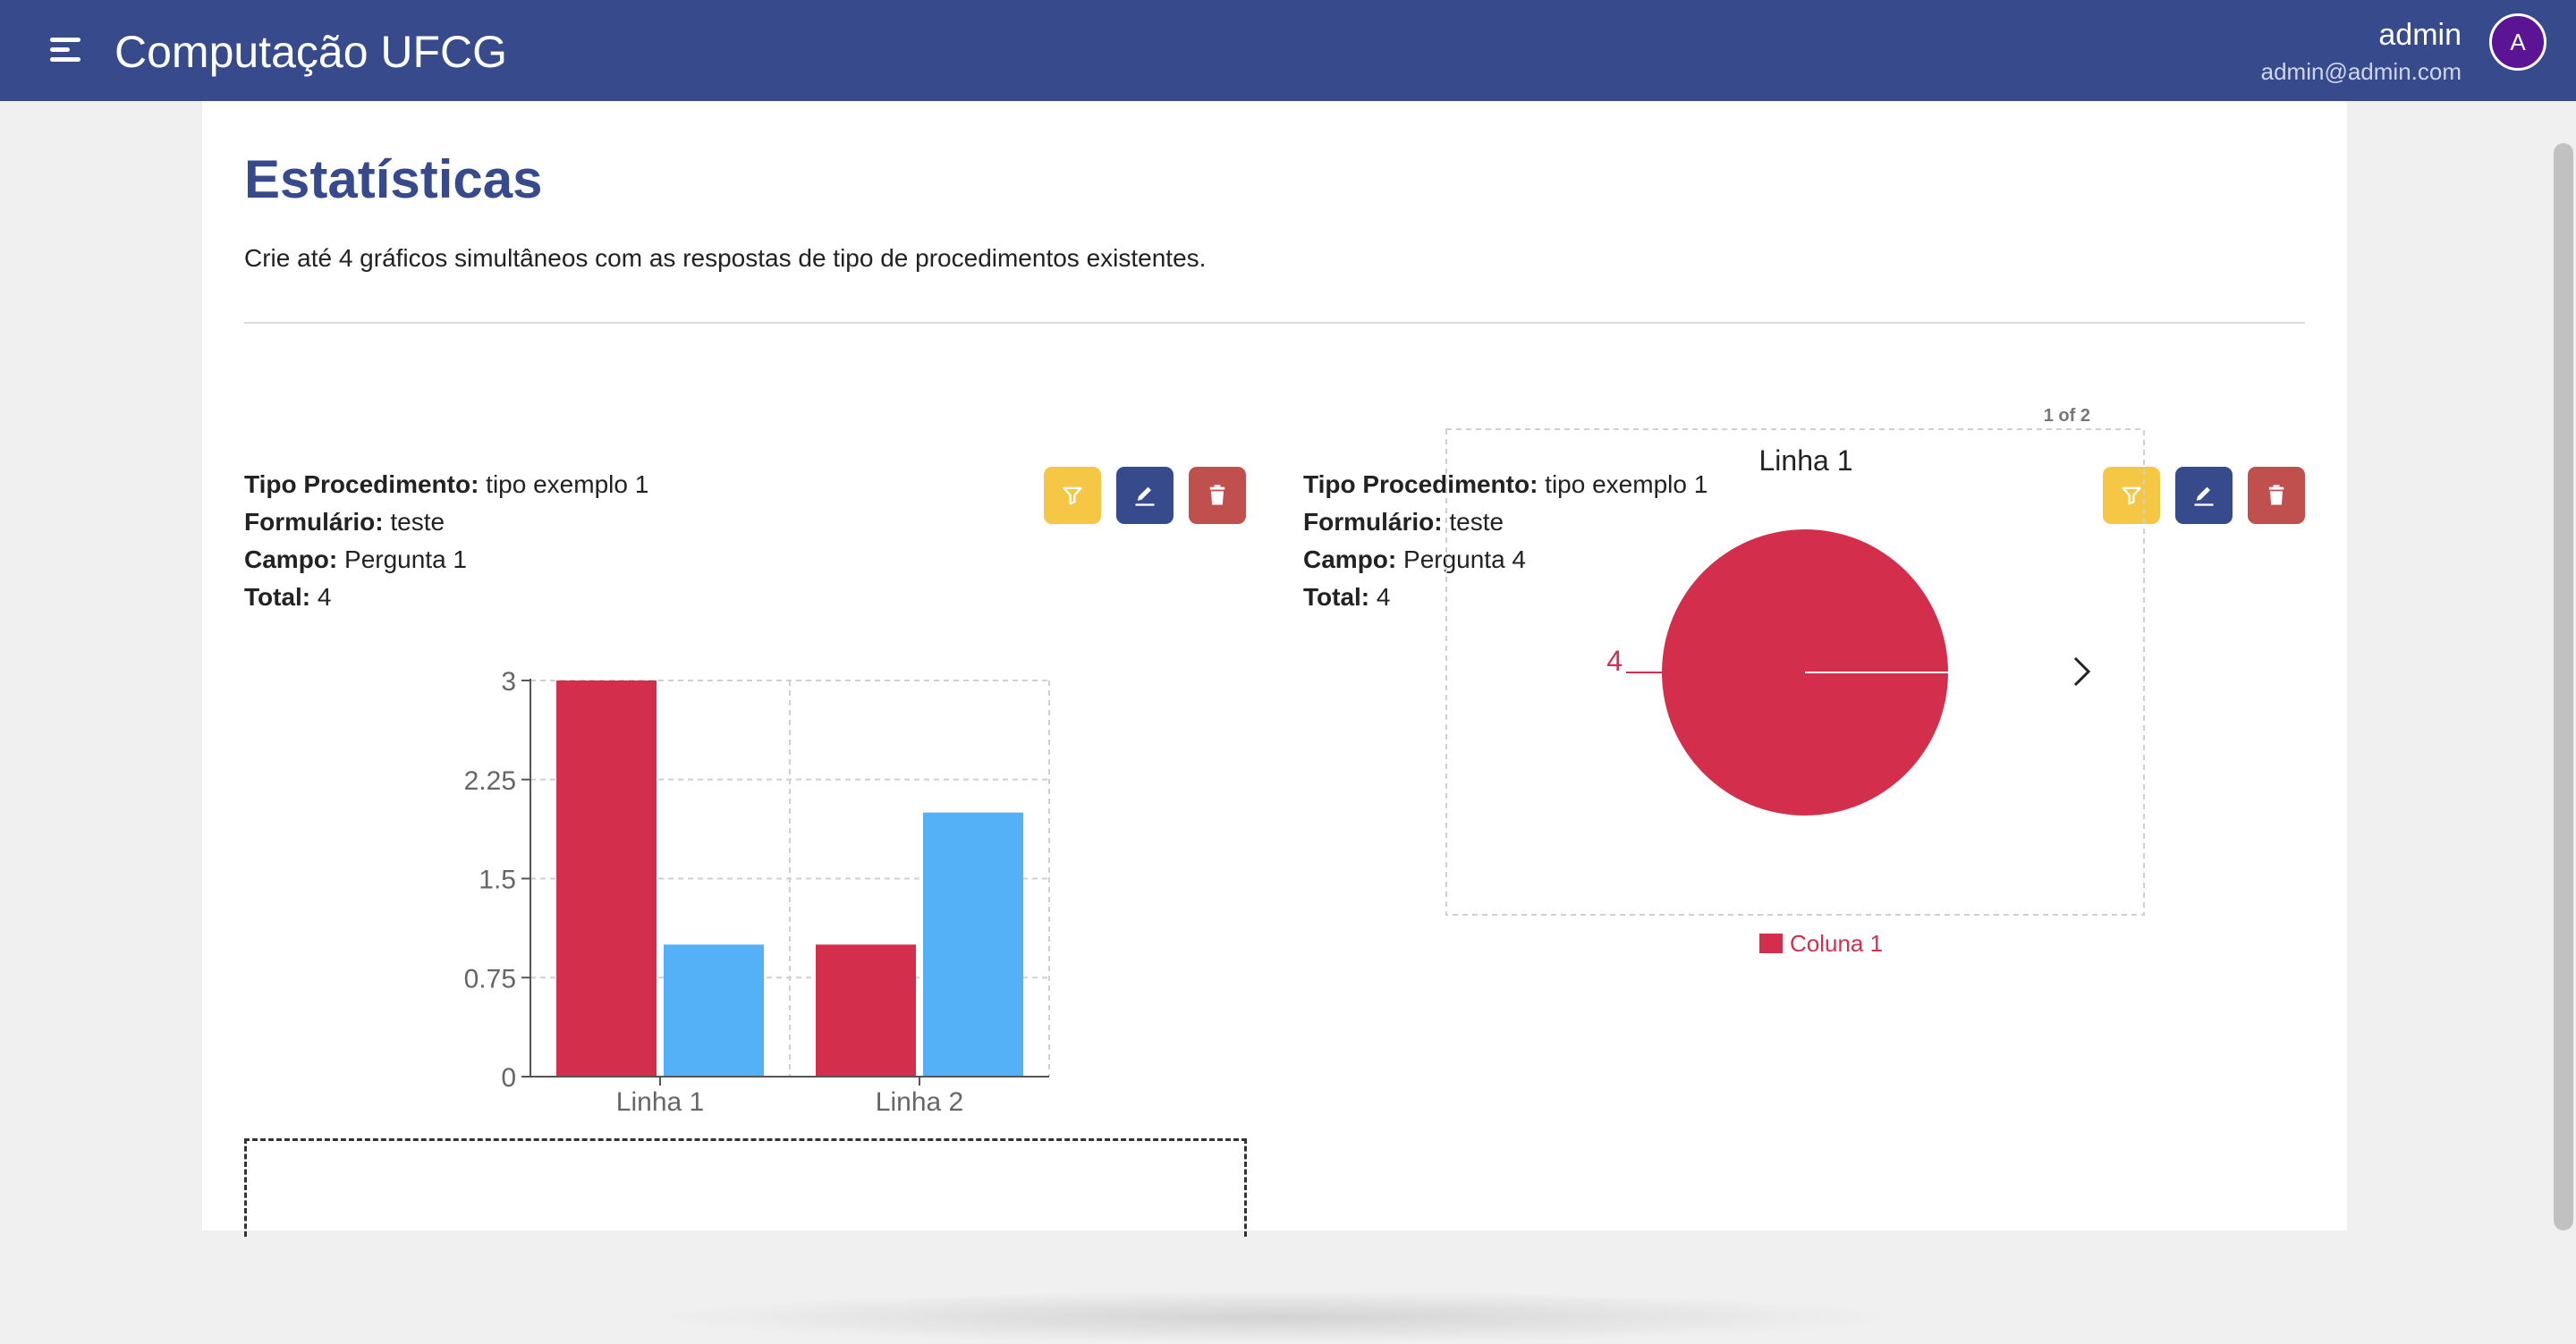 Image resolution: width=2576 pixels, height=1344 pixels. I want to click on y-tick-label: 1.5, so click(497, 880).